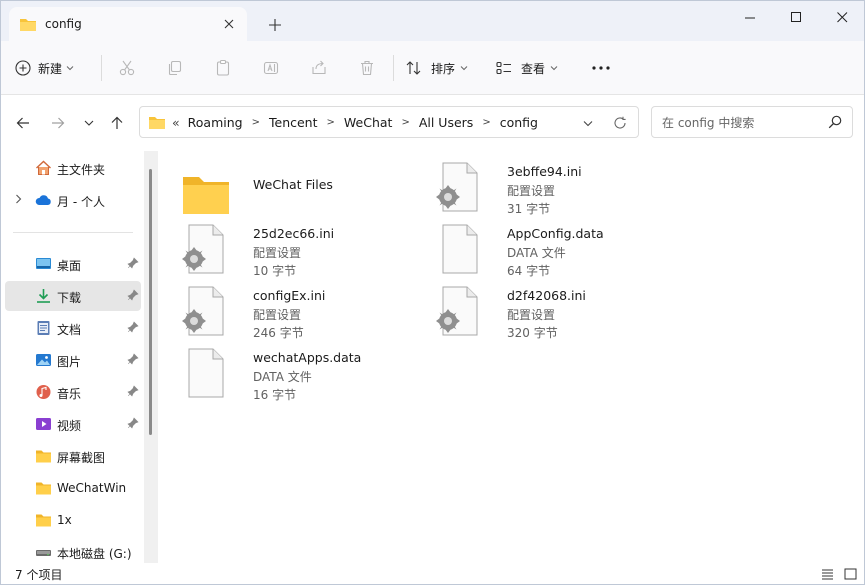 The image size is (865, 585). I want to click on close-tab-icon, so click(229, 24).